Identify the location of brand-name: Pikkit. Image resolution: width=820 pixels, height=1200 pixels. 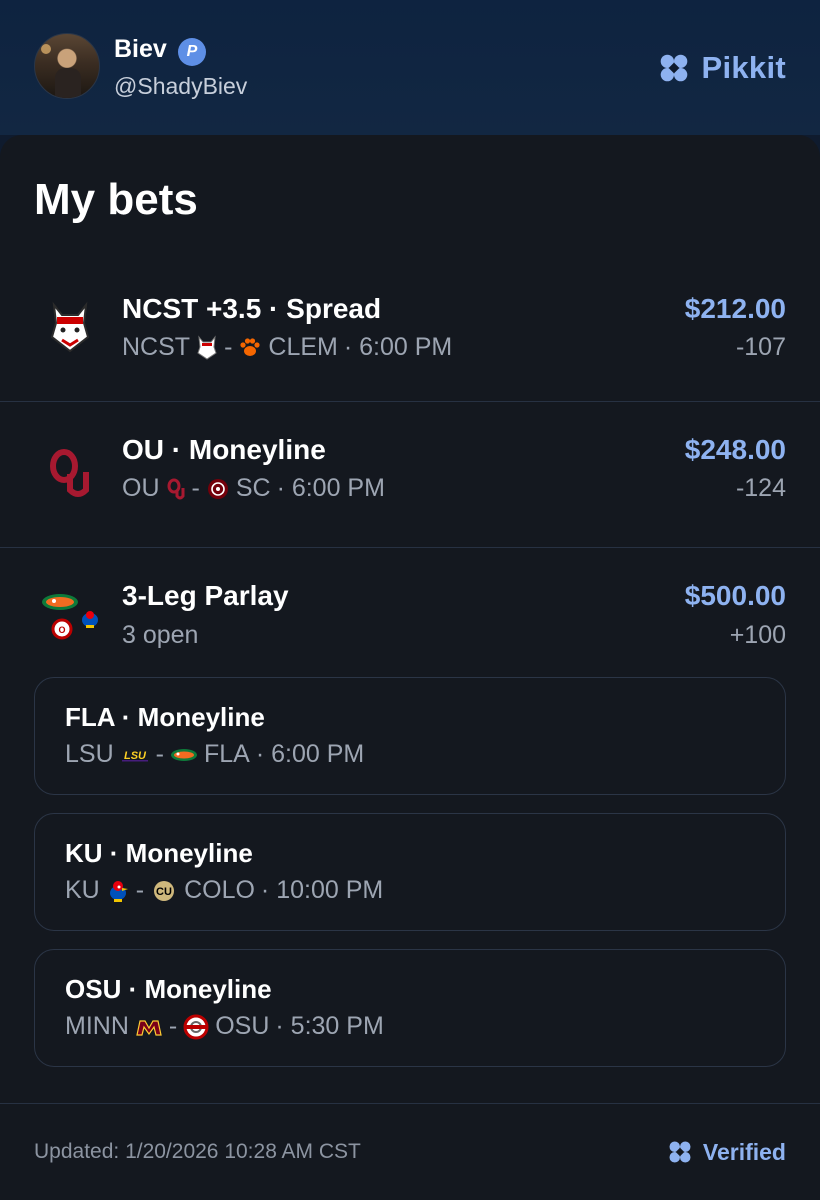
(743, 67).